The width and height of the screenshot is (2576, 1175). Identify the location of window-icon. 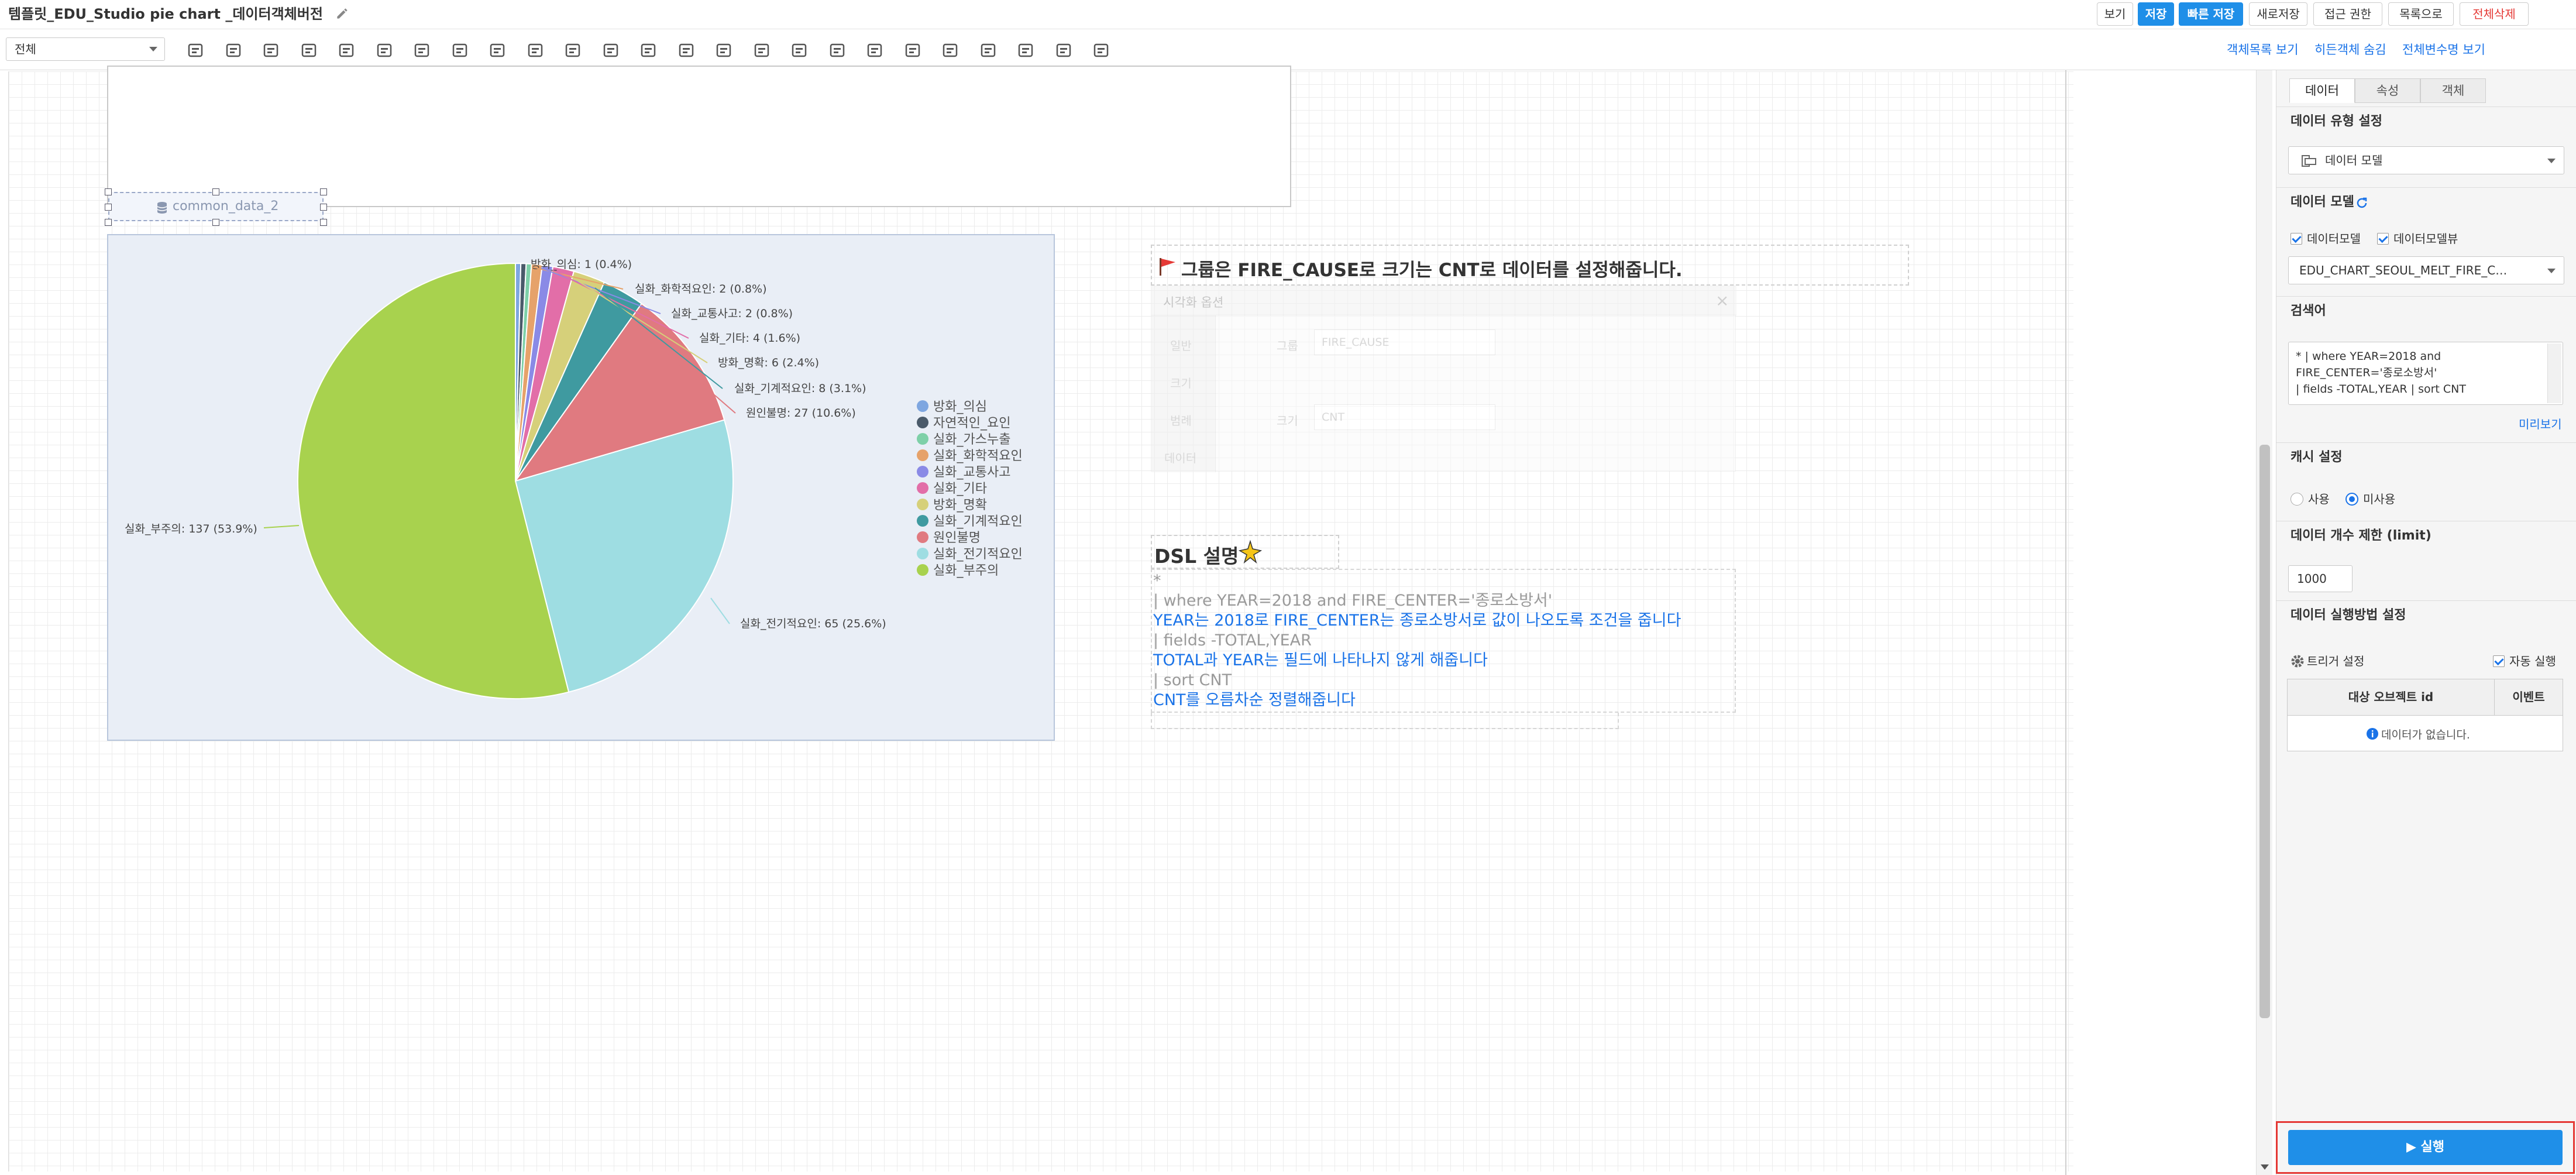
(761, 50).